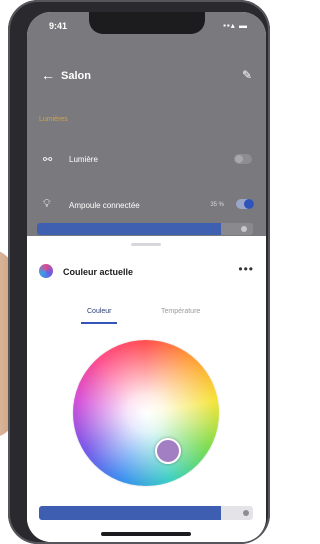 The image size is (320, 544). I want to click on tab-couleur: Couleur, so click(99, 311).